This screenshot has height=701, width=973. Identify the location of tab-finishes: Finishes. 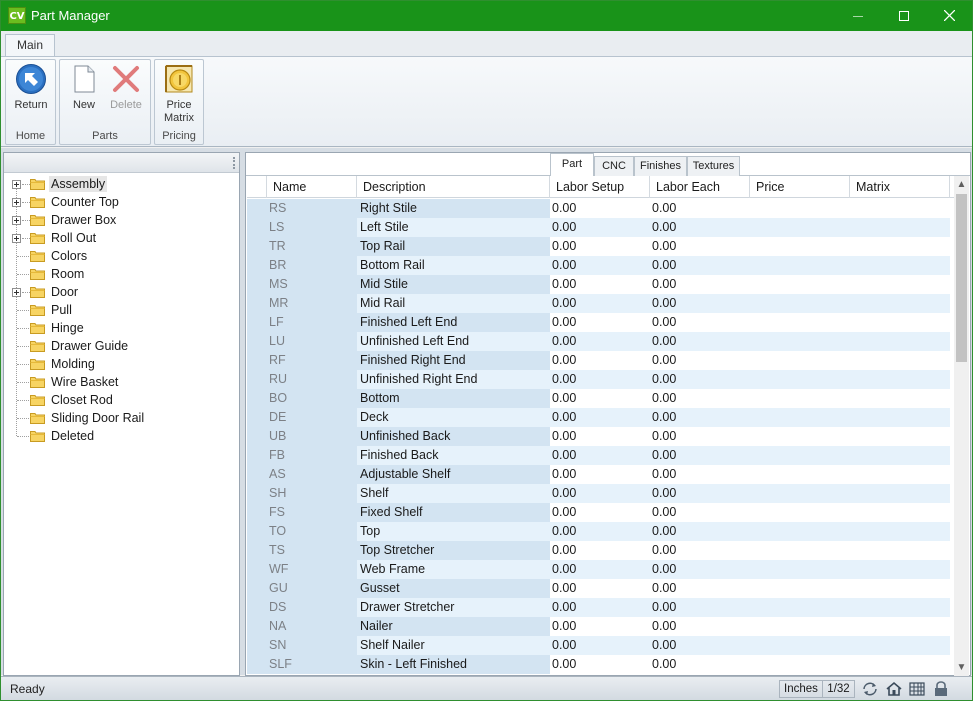
(660, 166).